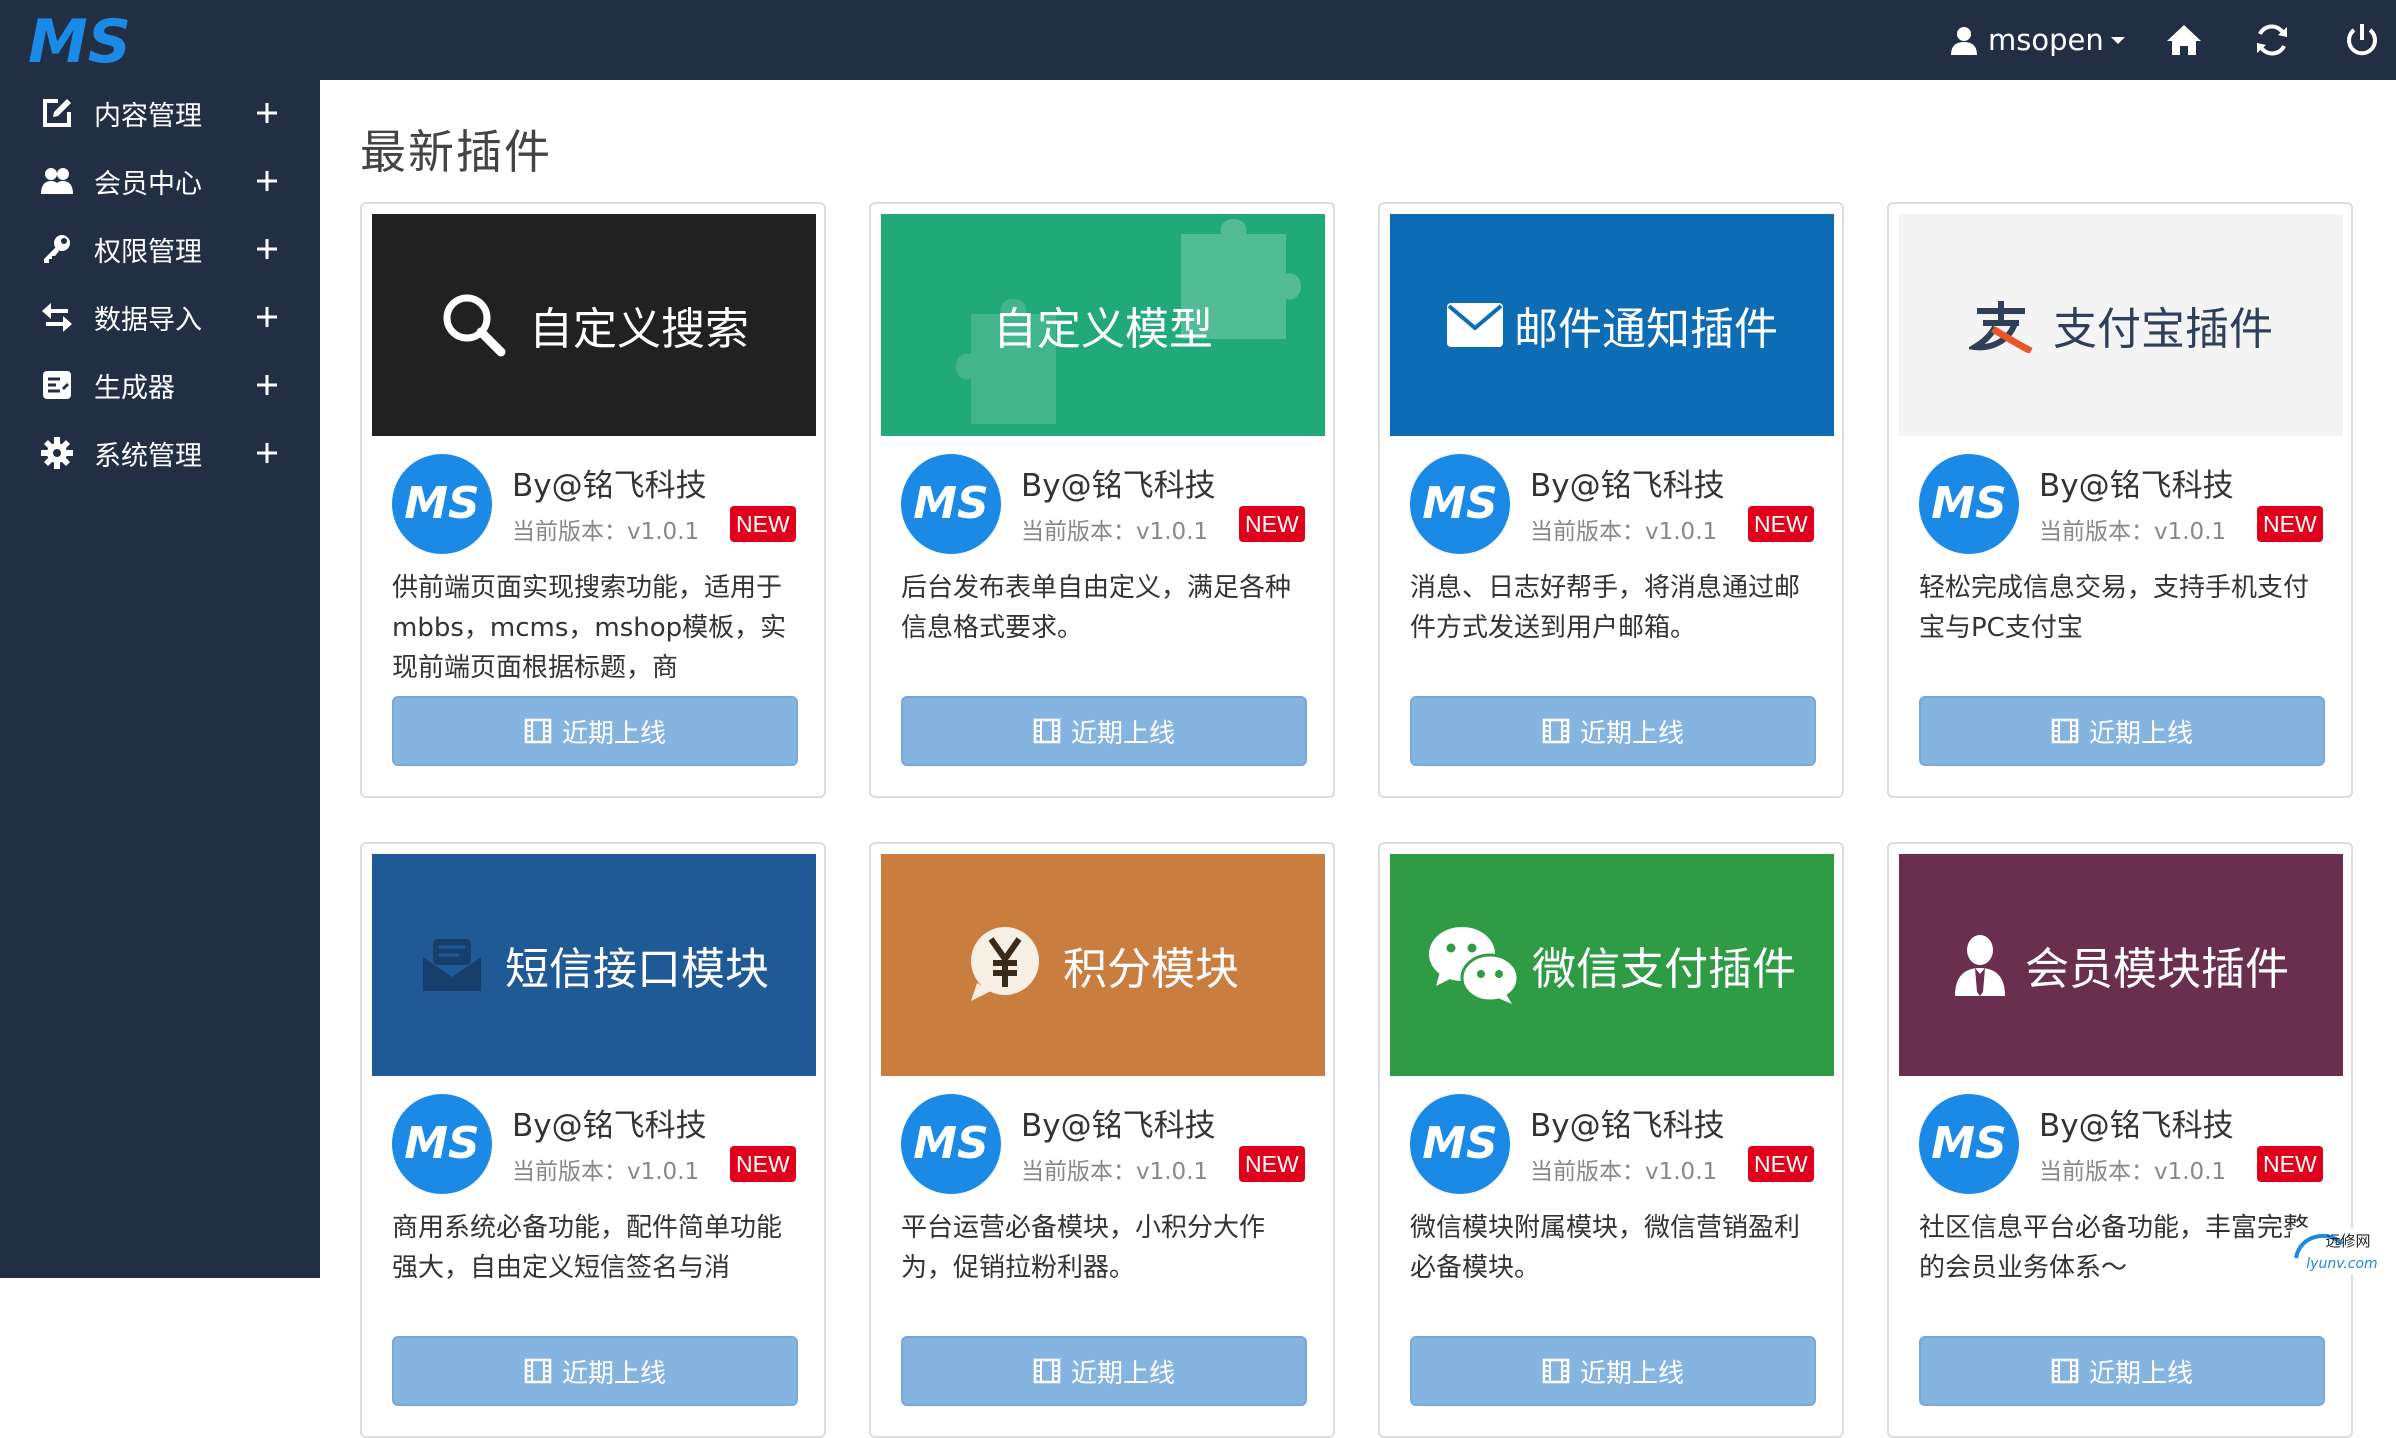 The width and height of the screenshot is (2396, 1438). Describe the element at coordinates (1646, 329) in the screenshot. I see `banner-title: 邮件通知插件` at that location.